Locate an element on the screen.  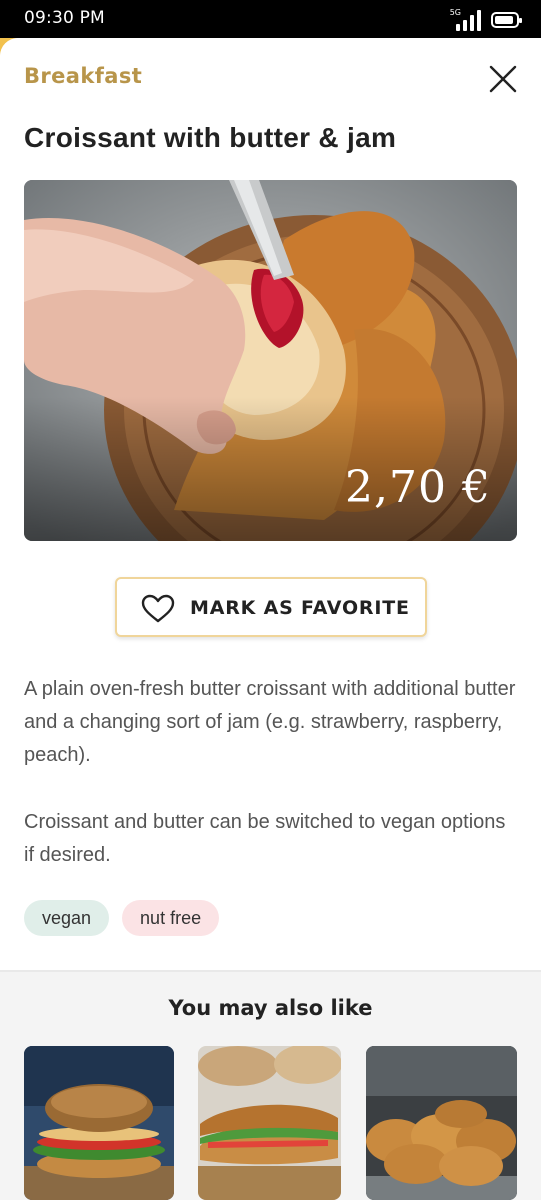
recommendations-title: You may also like is located at coordinates (270, 1008).